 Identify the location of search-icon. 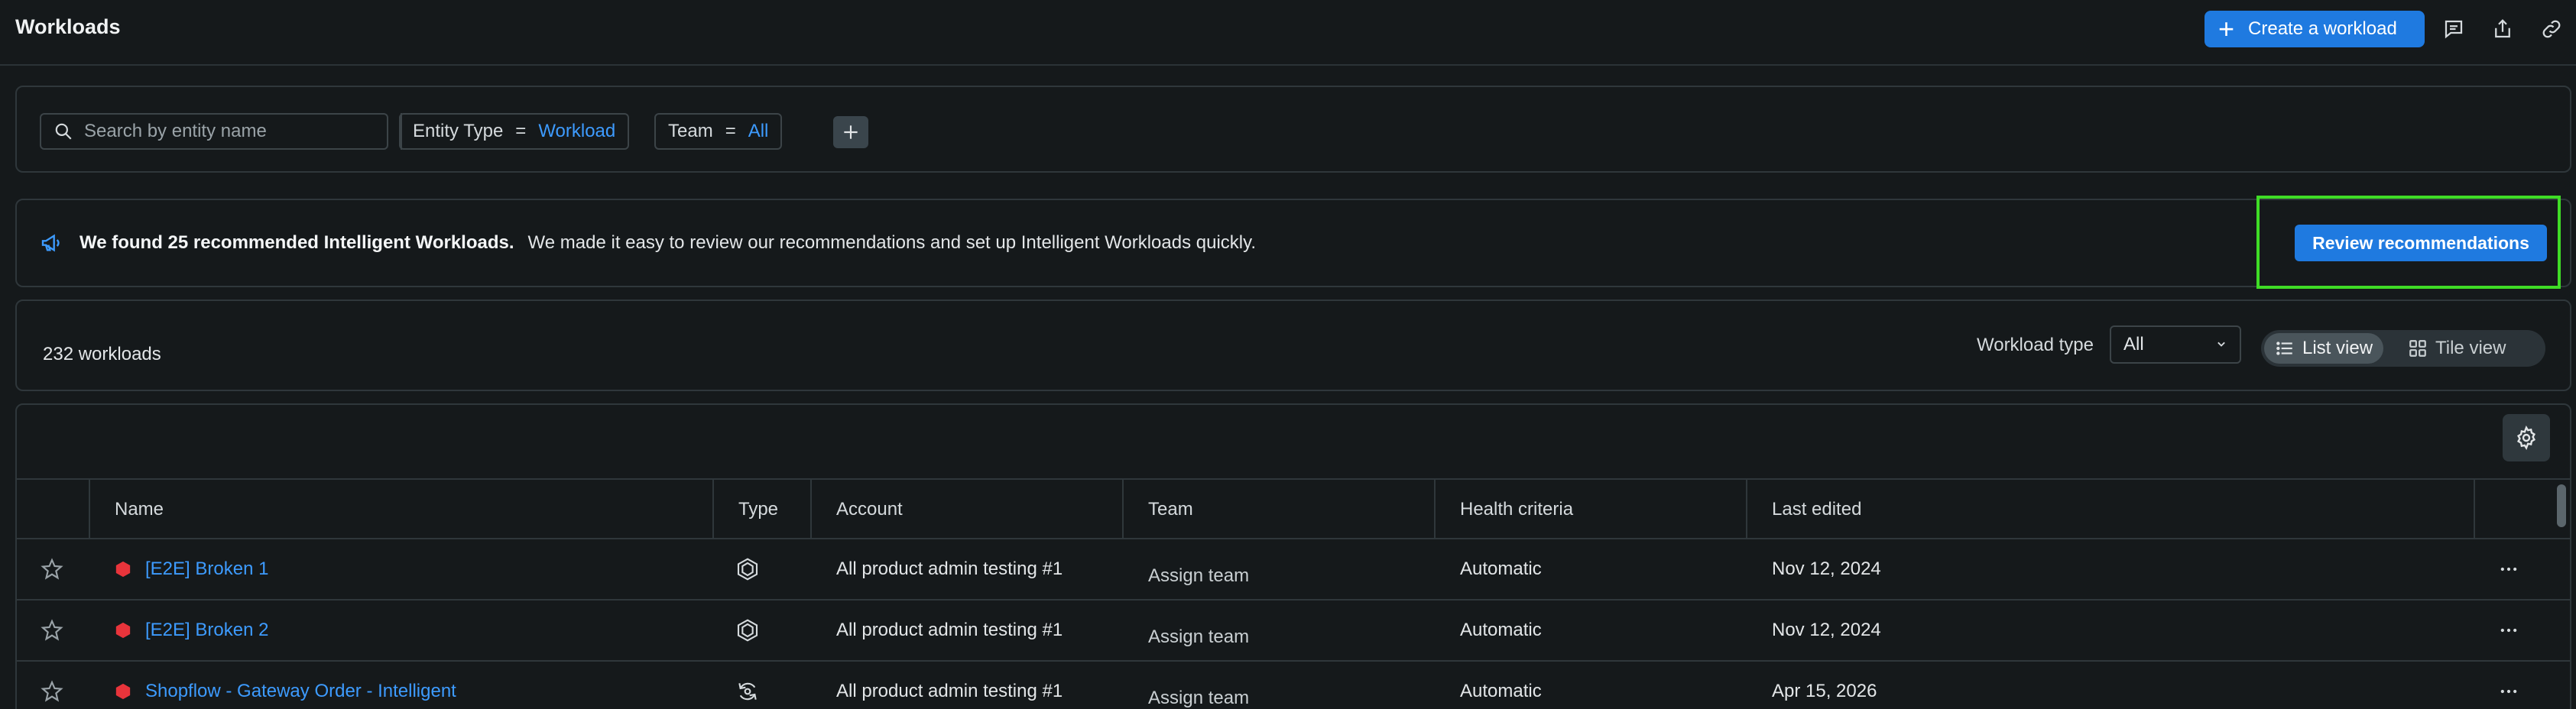
(63, 131).